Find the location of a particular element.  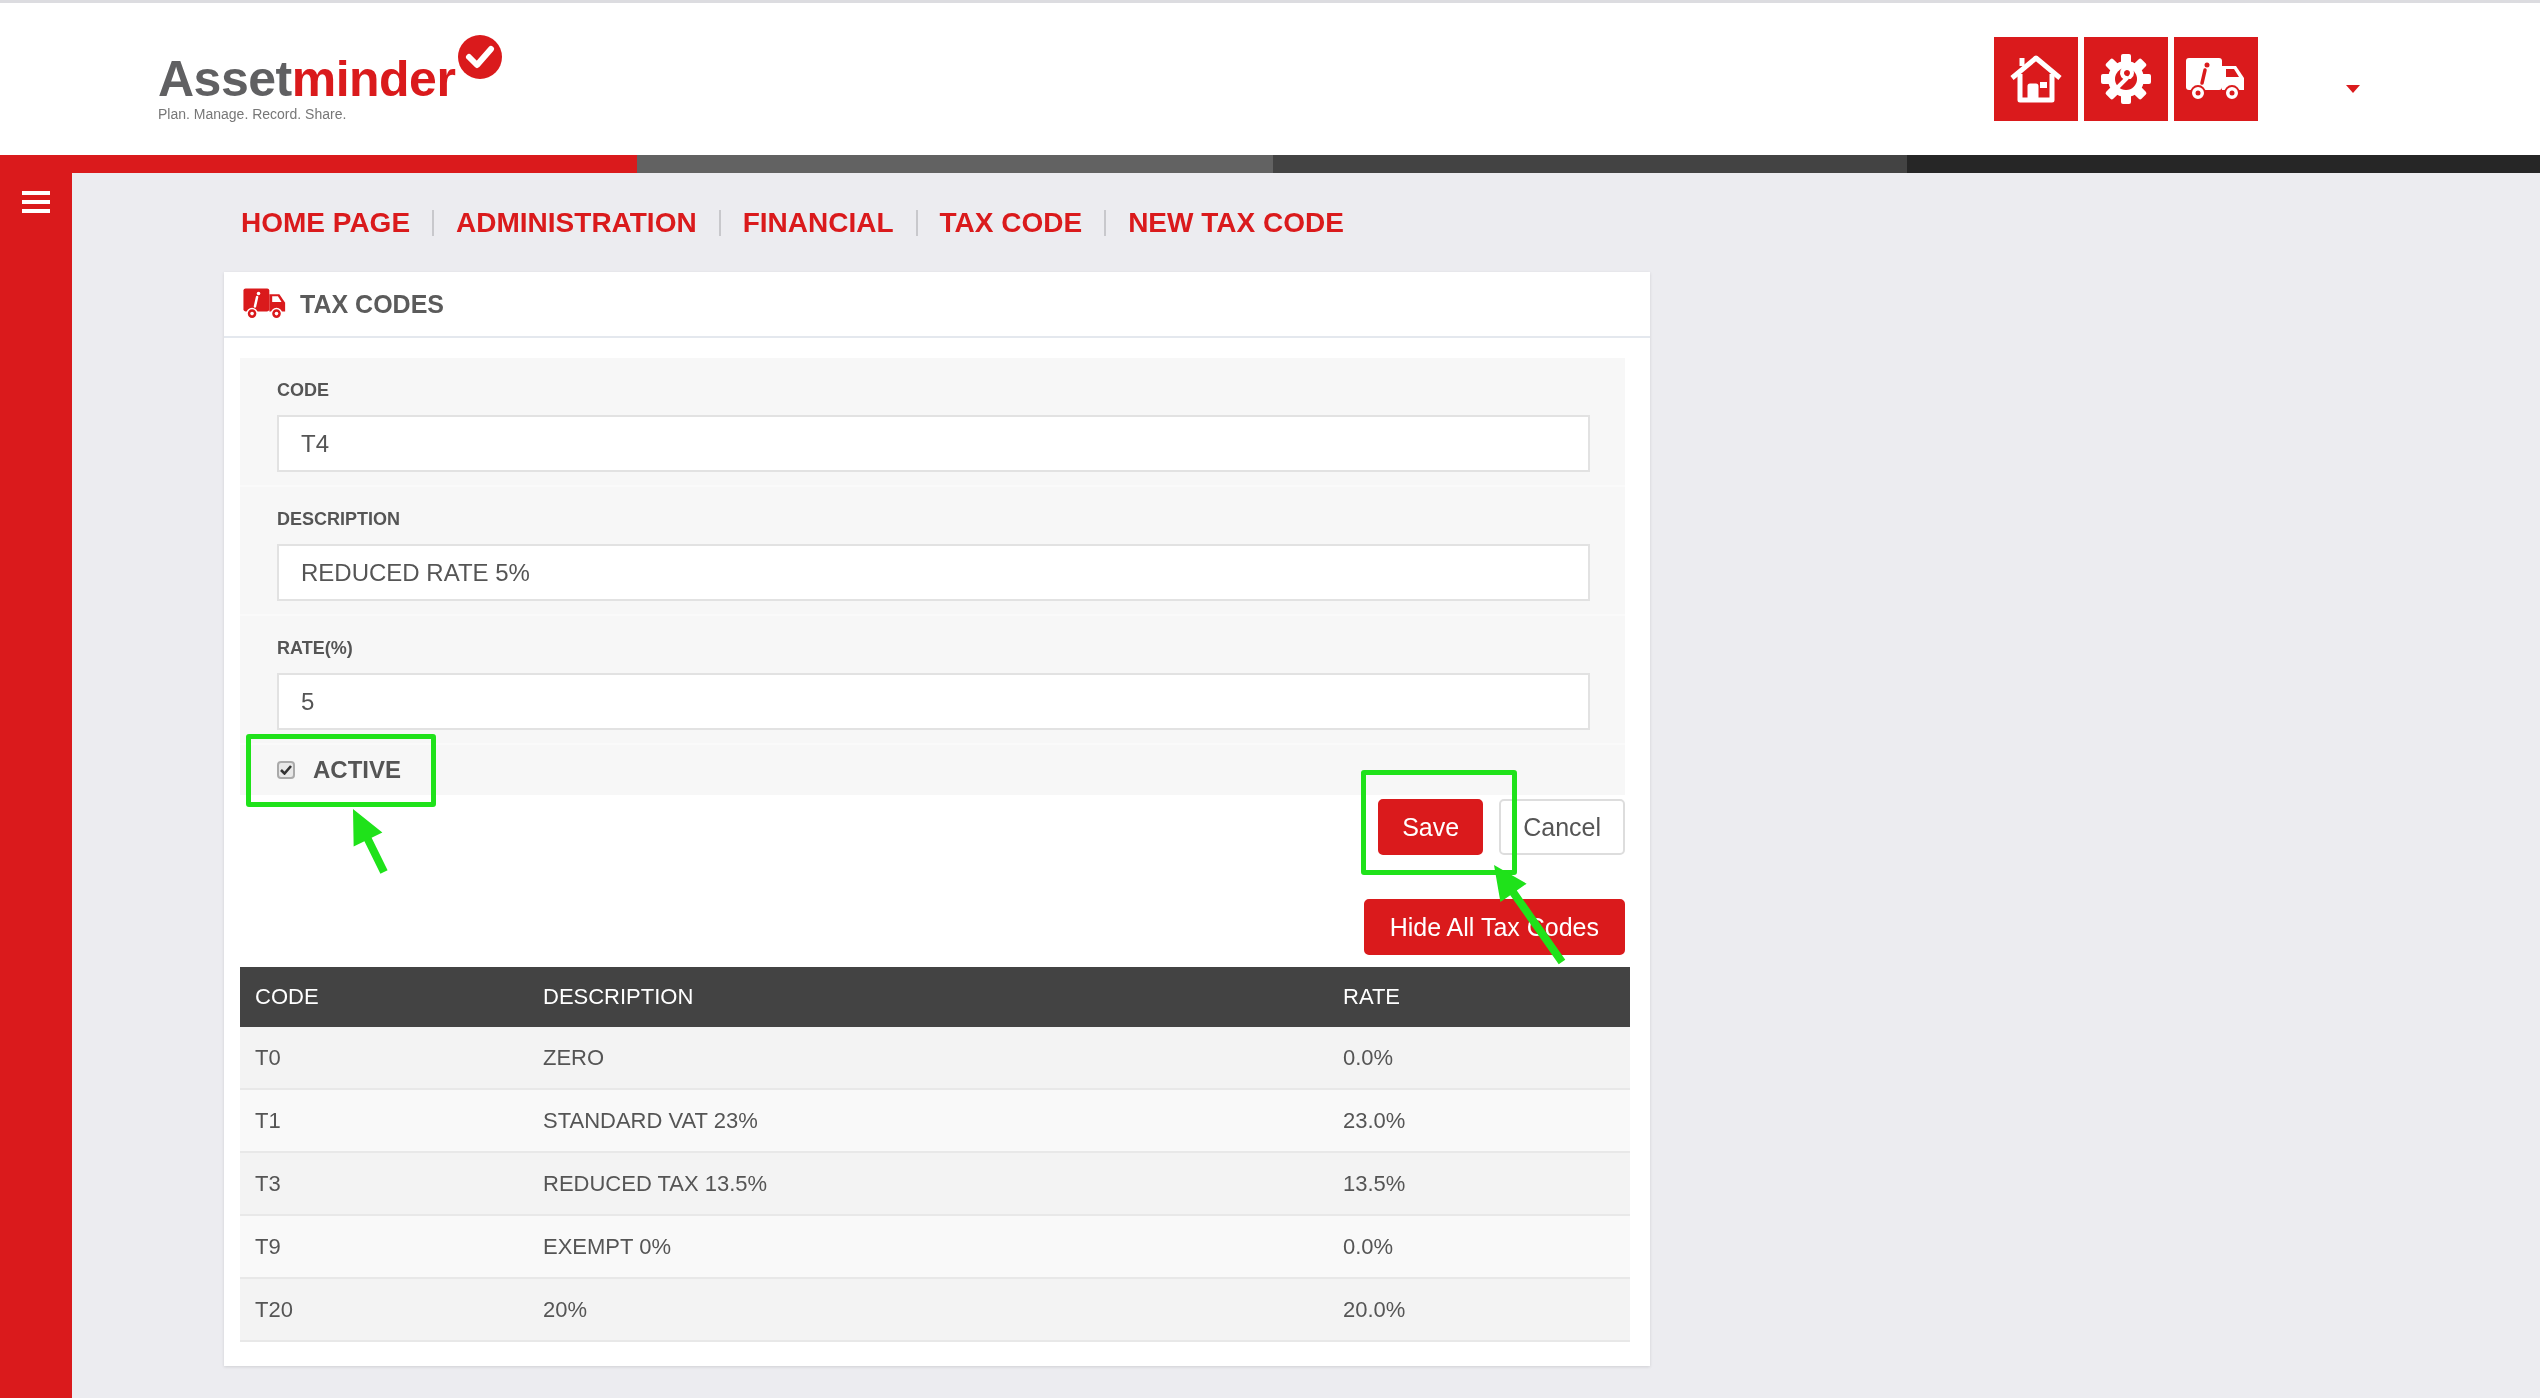

table-cell: ZERO is located at coordinates (928, 1058).